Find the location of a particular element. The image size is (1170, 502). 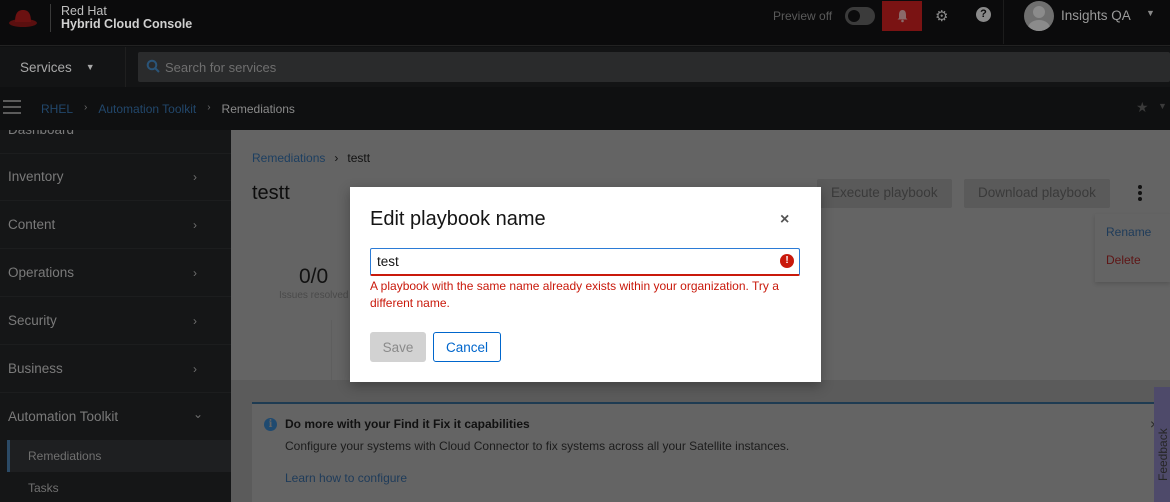

issues-resolved-value: 0/0 is located at coordinates (314, 276).